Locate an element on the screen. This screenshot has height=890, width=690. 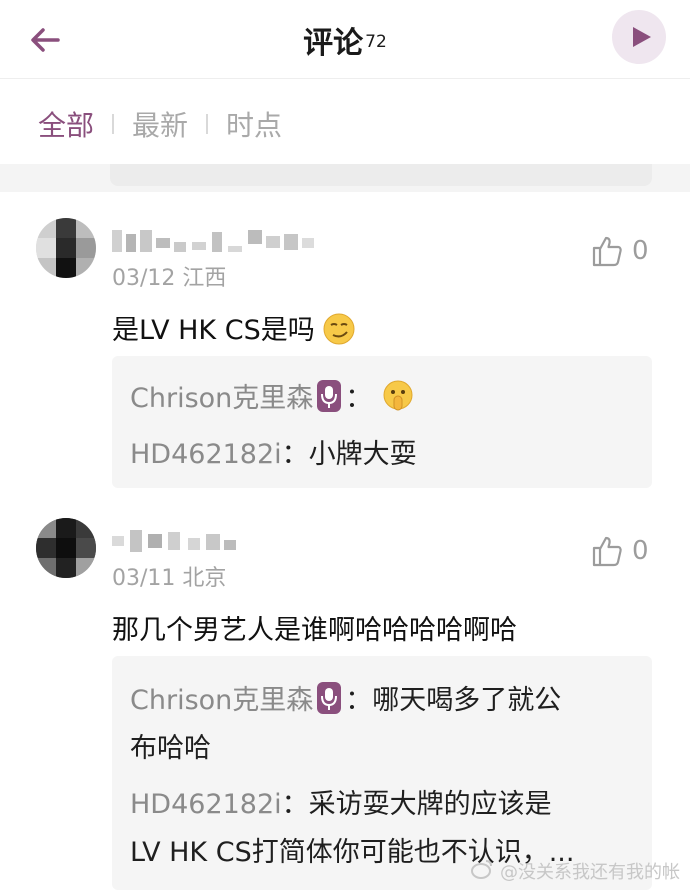
tab-latest: 最新 is located at coordinates (160, 124).